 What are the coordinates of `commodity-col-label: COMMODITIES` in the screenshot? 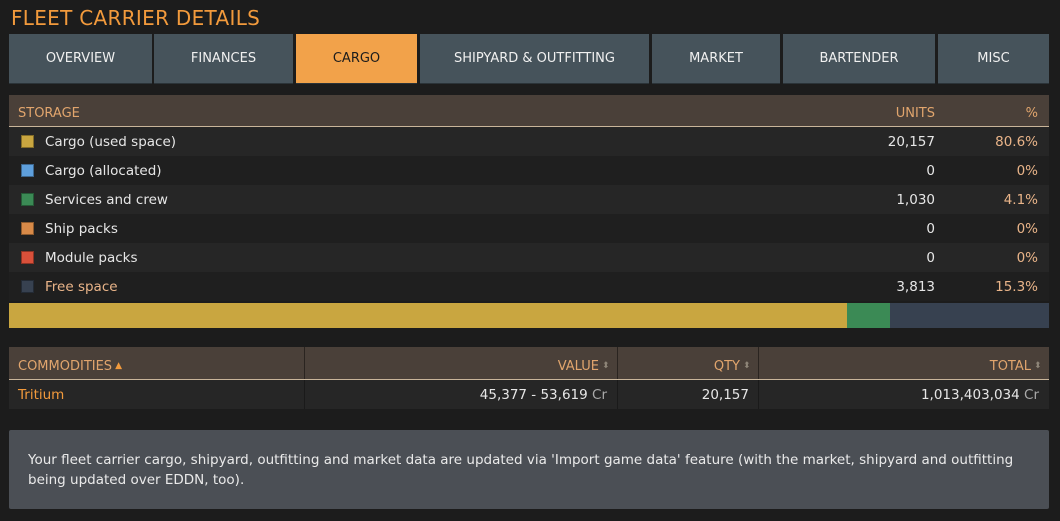 It's located at (65, 366).